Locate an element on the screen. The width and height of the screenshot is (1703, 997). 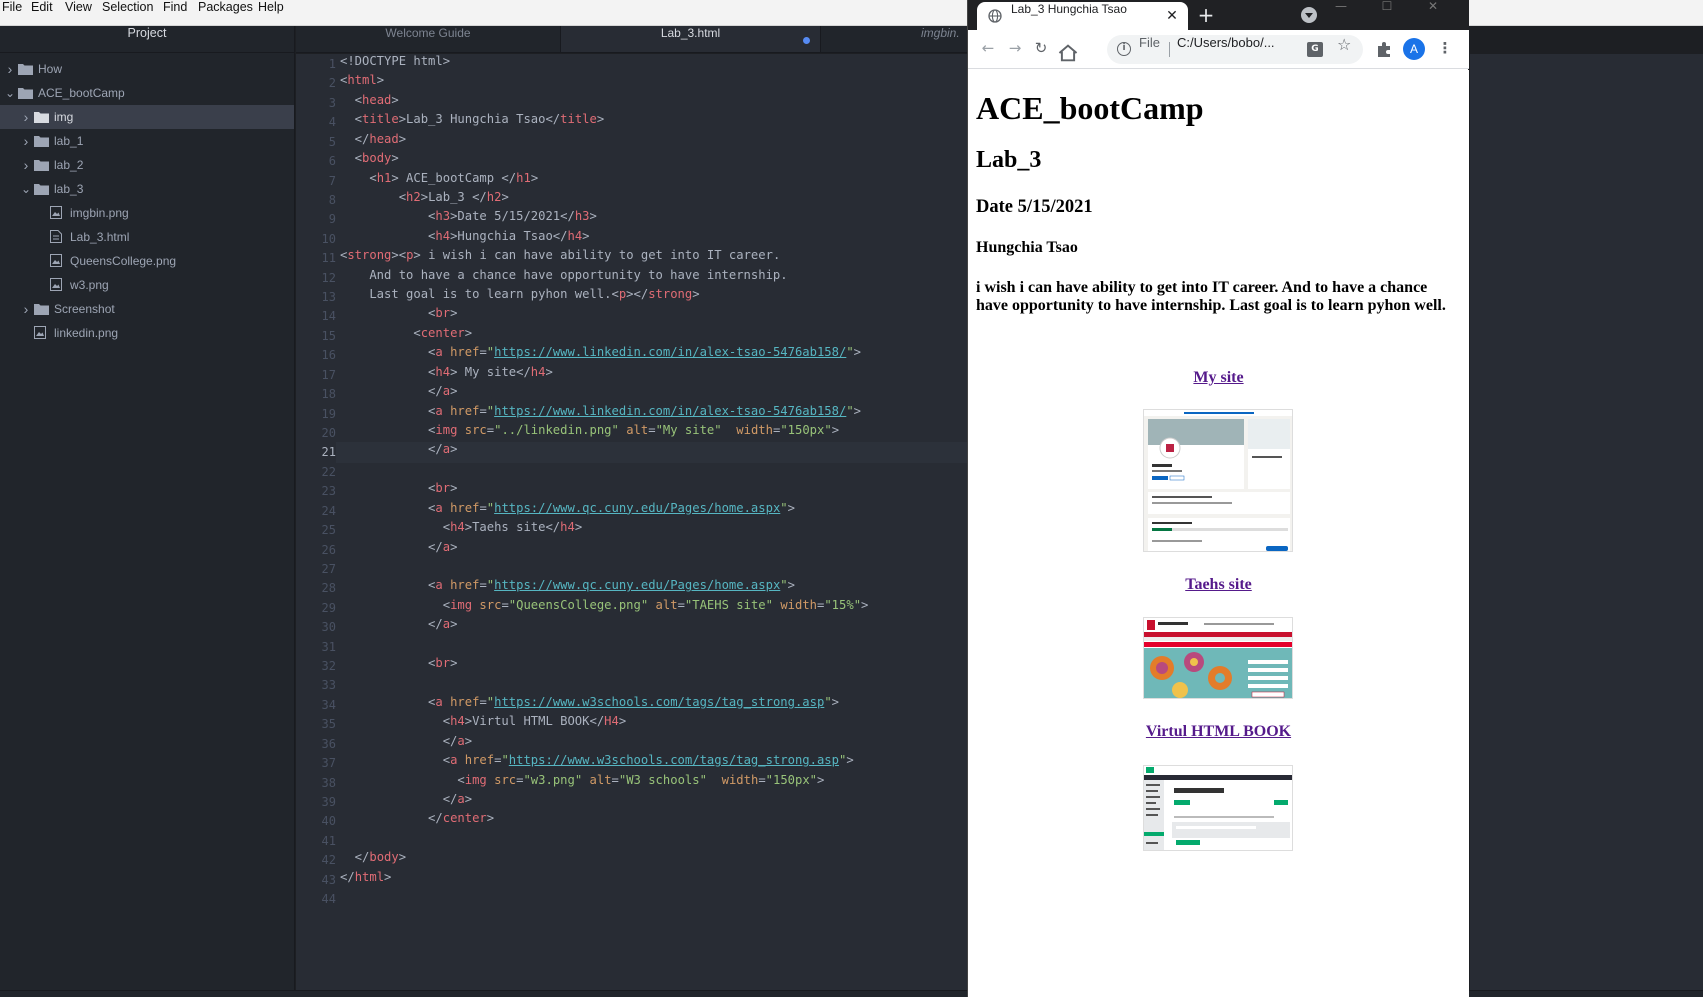
w3schools-screenshot-image is located at coordinates (1218, 808).